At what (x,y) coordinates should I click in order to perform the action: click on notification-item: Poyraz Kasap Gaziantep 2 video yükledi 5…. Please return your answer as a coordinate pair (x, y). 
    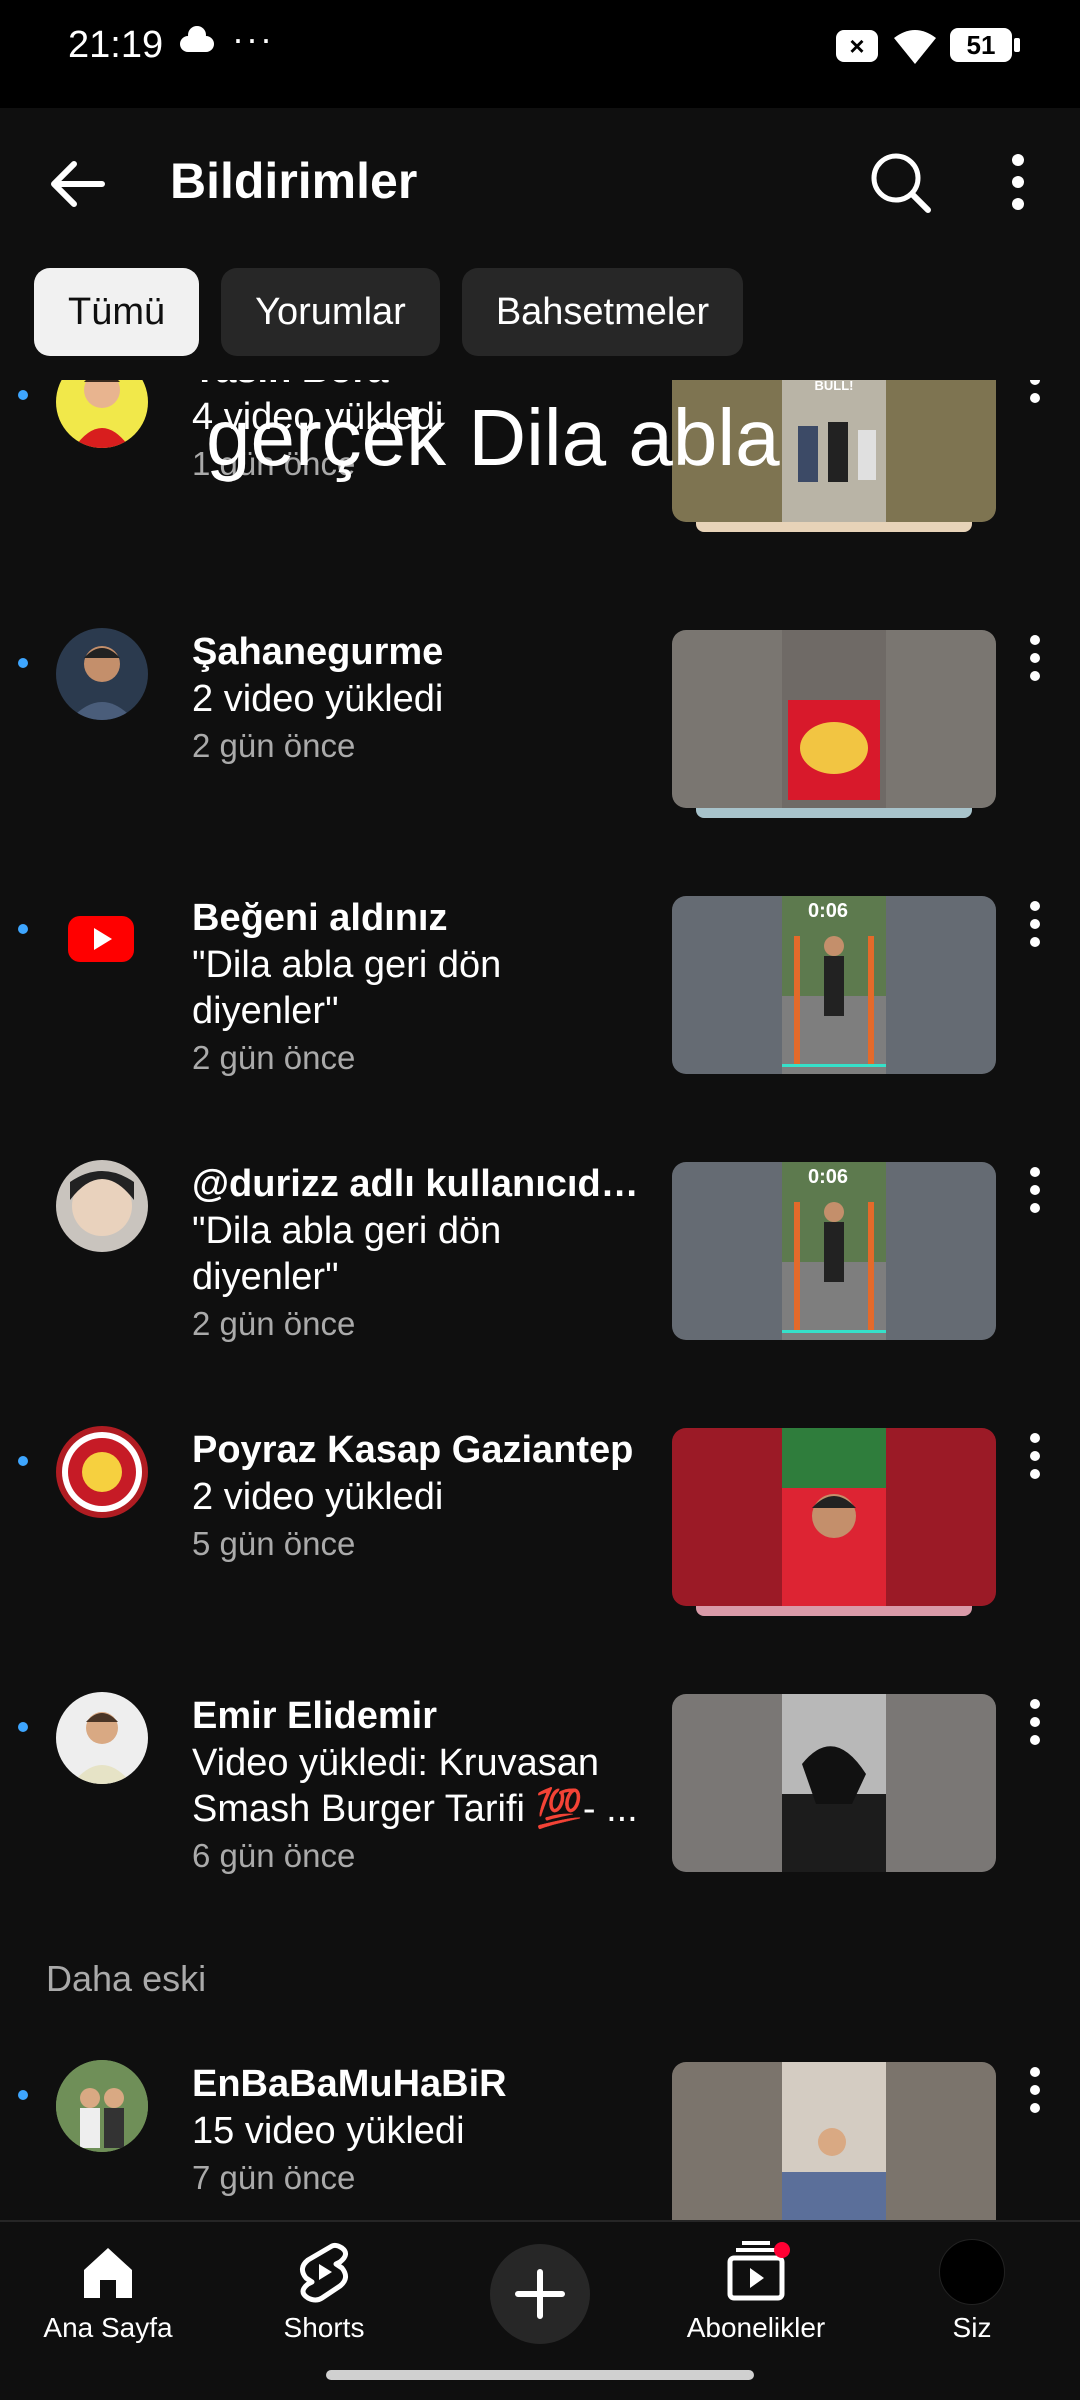
    Looking at the image, I should click on (540, 1546).